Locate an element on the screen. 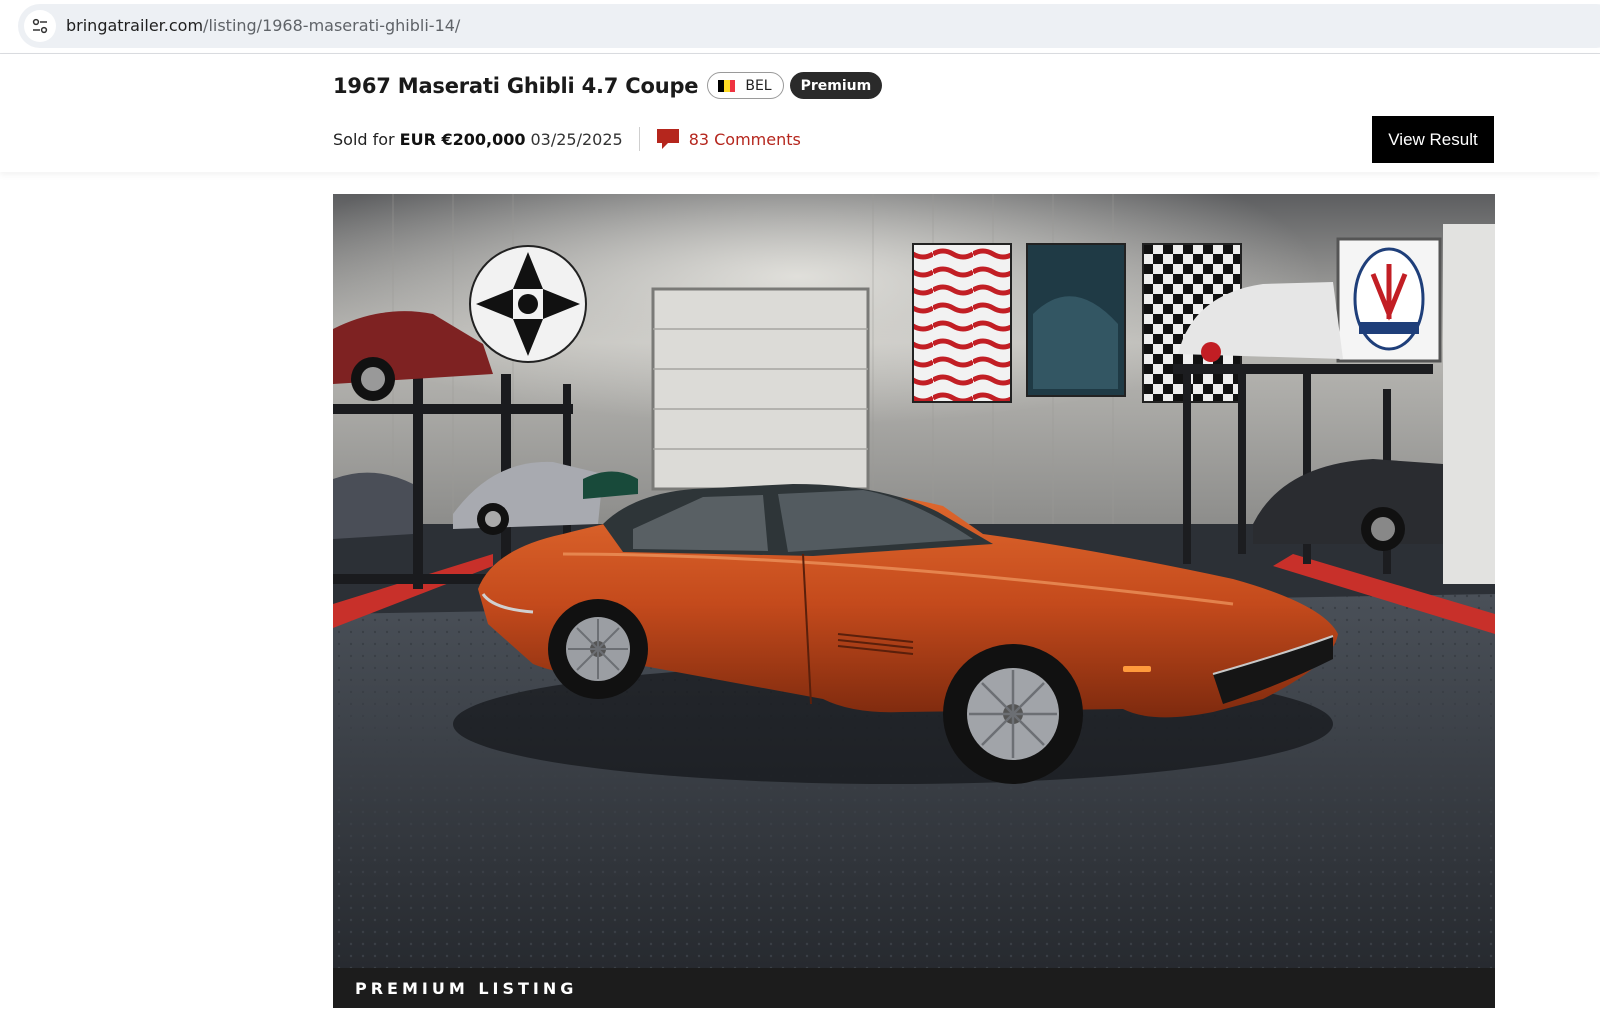  tune-icon is located at coordinates (40, 26).